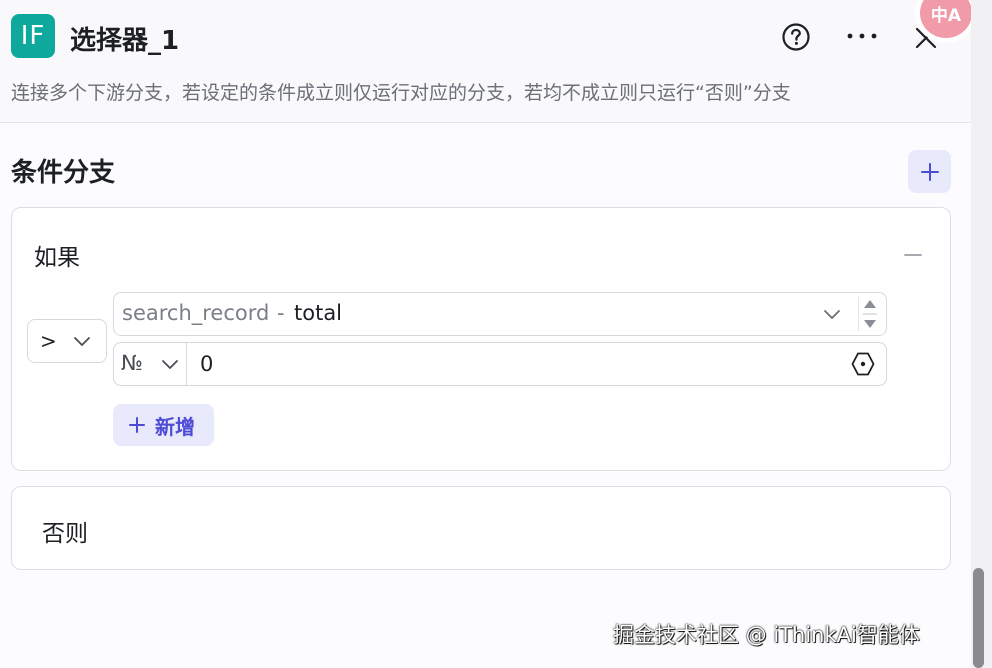  I want to click on operator-value: >, so click(48, 341).